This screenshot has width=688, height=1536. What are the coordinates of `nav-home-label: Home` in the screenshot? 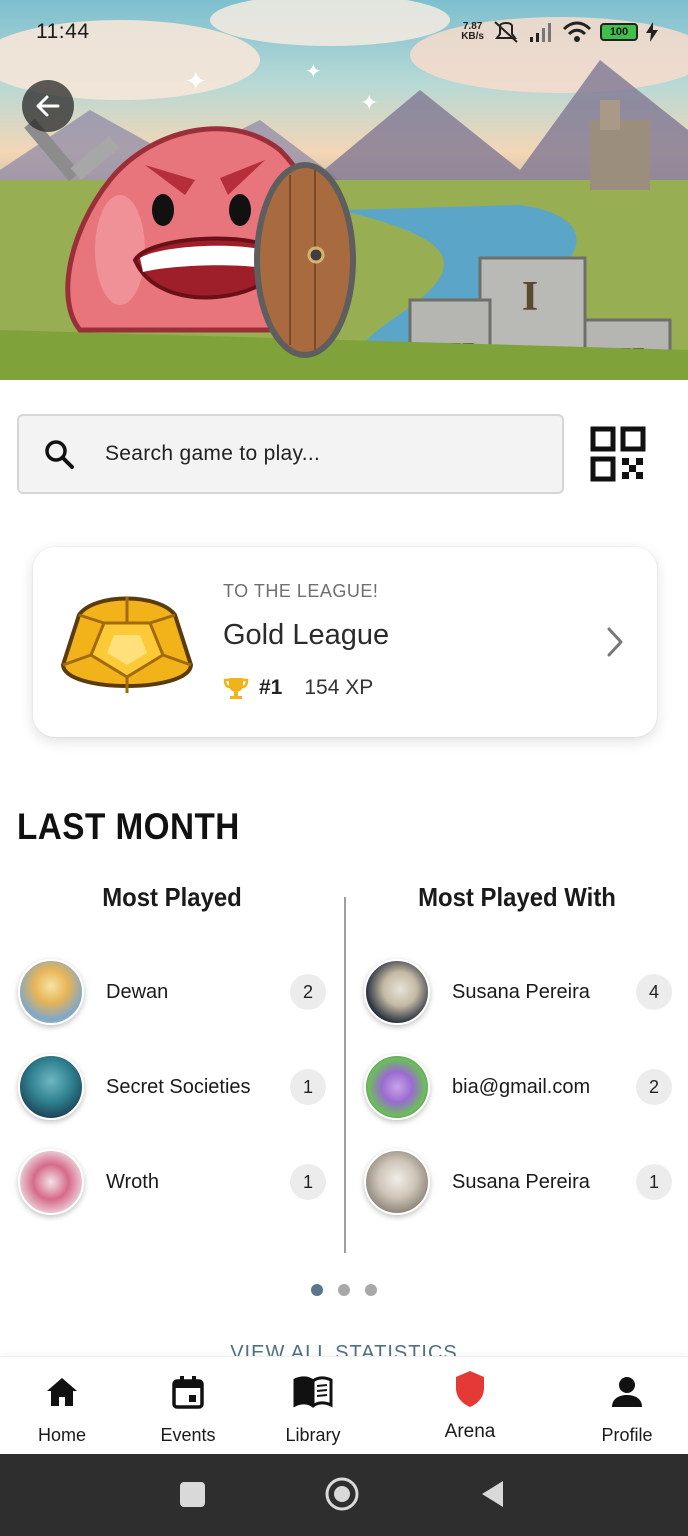 It's located at (61, 1435).